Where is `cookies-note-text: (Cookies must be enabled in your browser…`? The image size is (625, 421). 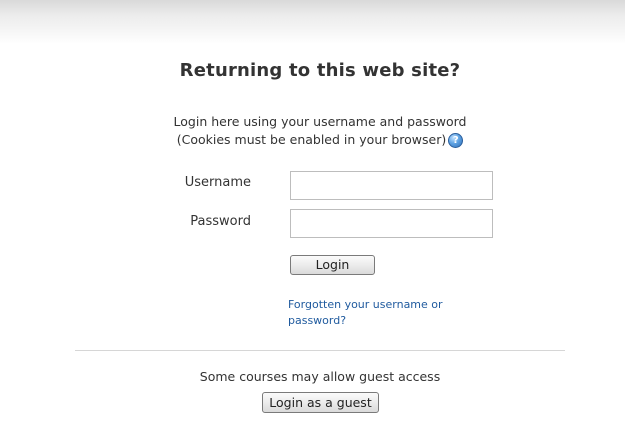
cookies-note-text: (Cookies must be enabled in your browser… is located at coordinates (311, 139).